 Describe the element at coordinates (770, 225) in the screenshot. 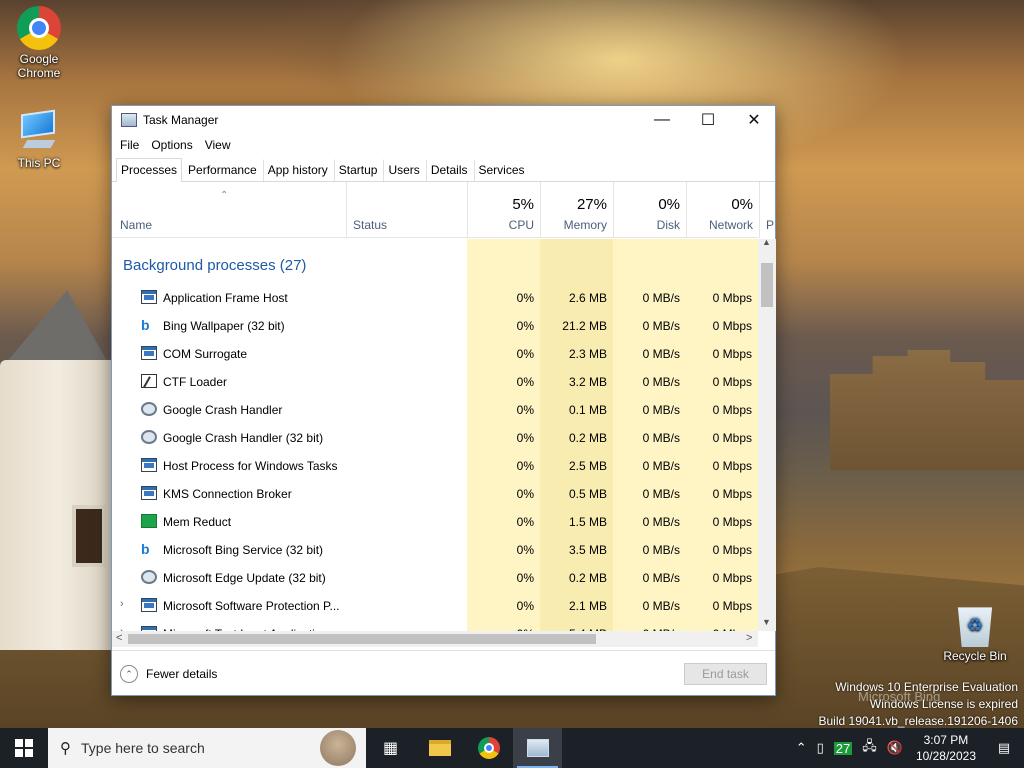

I see `power-label: P` at that location.